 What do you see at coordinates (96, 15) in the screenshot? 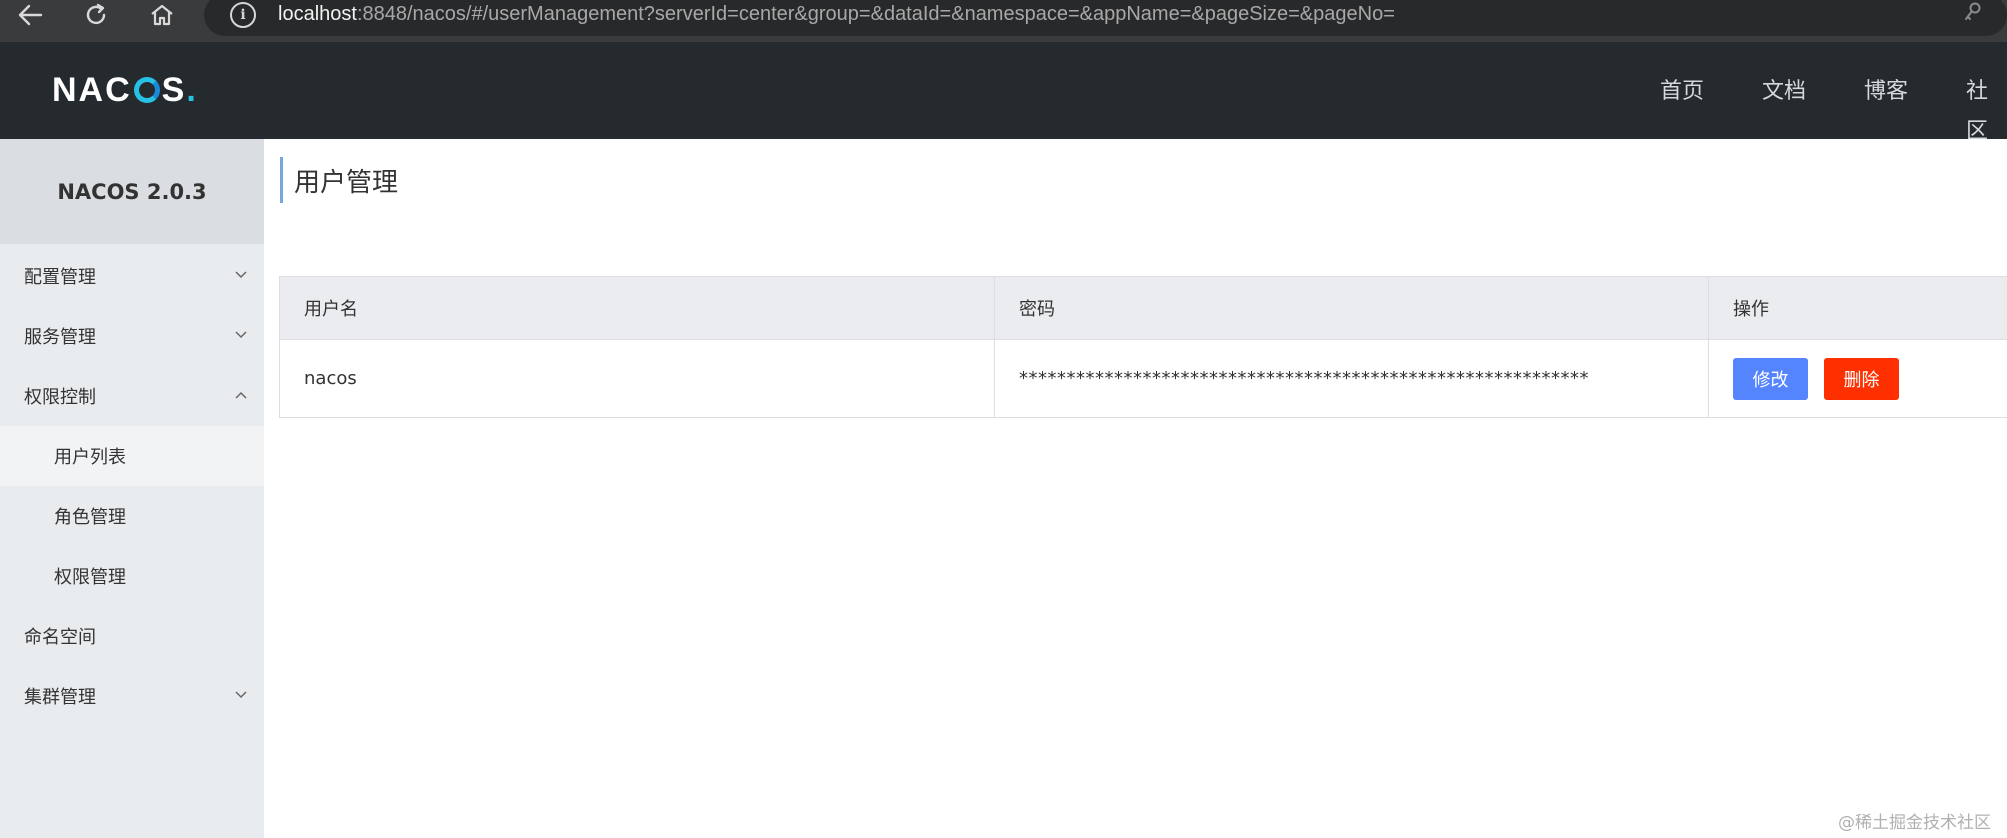
I see `reload-icon` at bounding box center [96, 15].